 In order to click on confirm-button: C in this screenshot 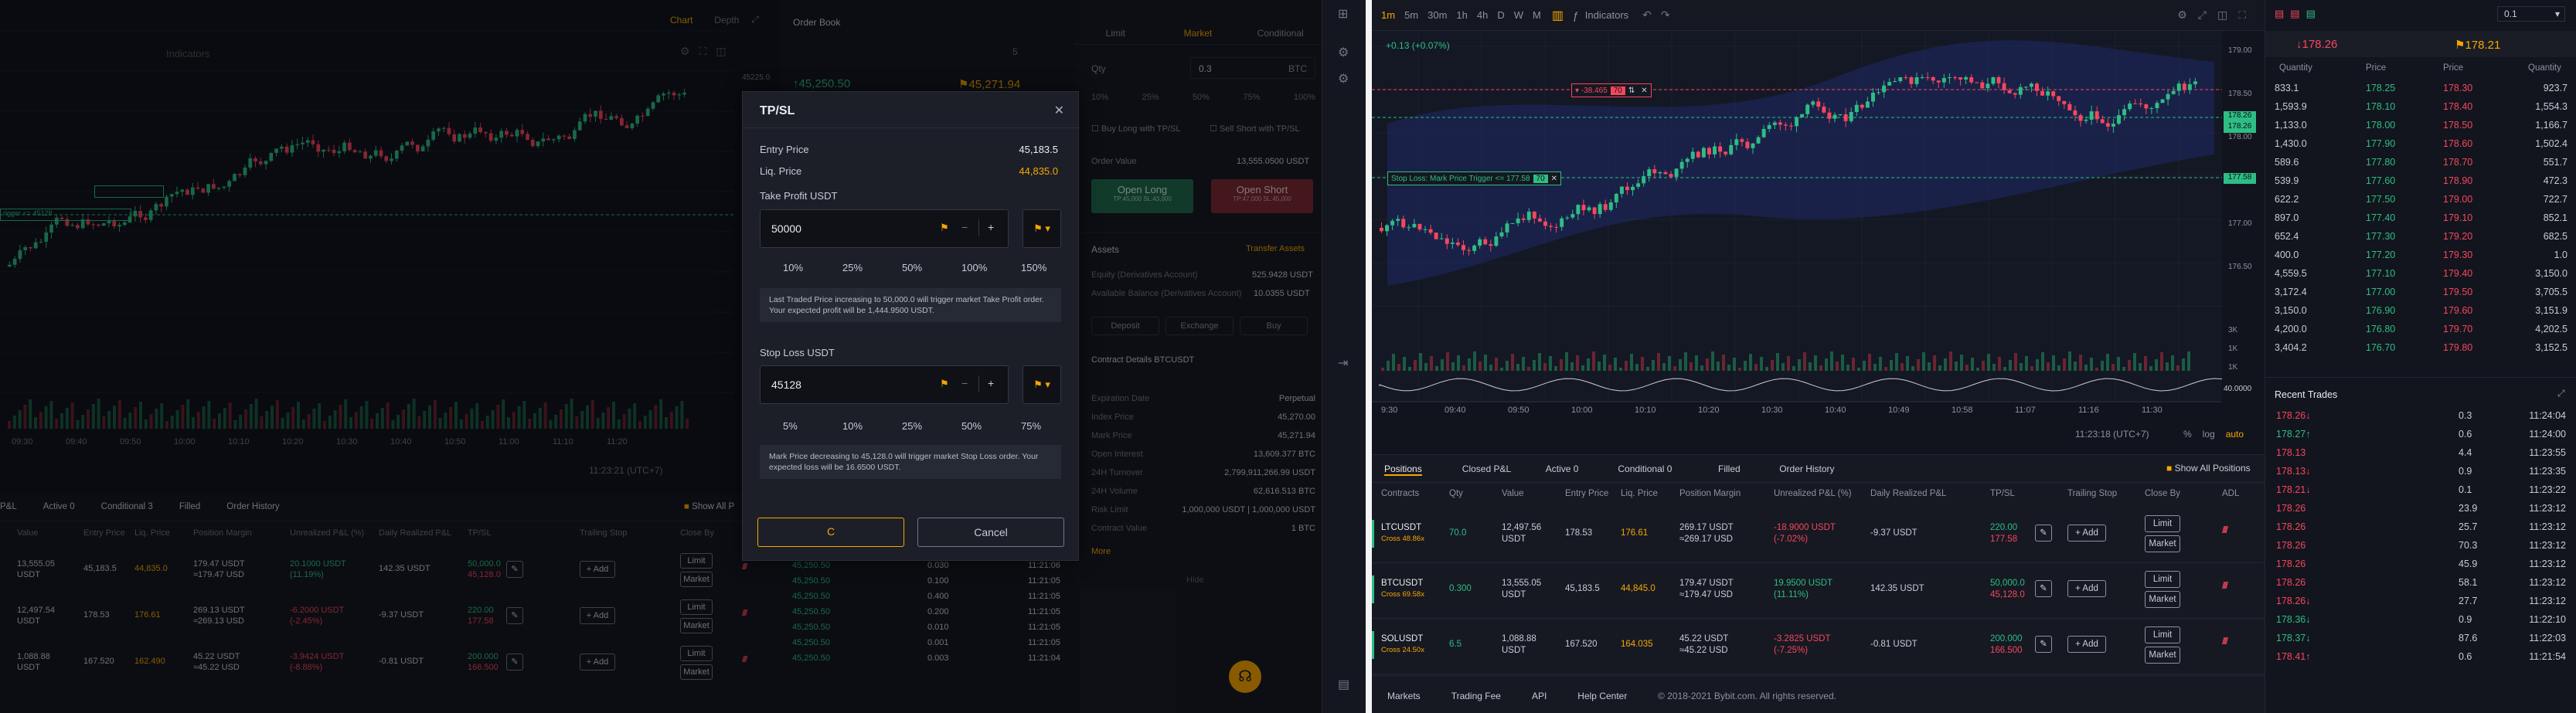, I will do `click(830, 532)`.